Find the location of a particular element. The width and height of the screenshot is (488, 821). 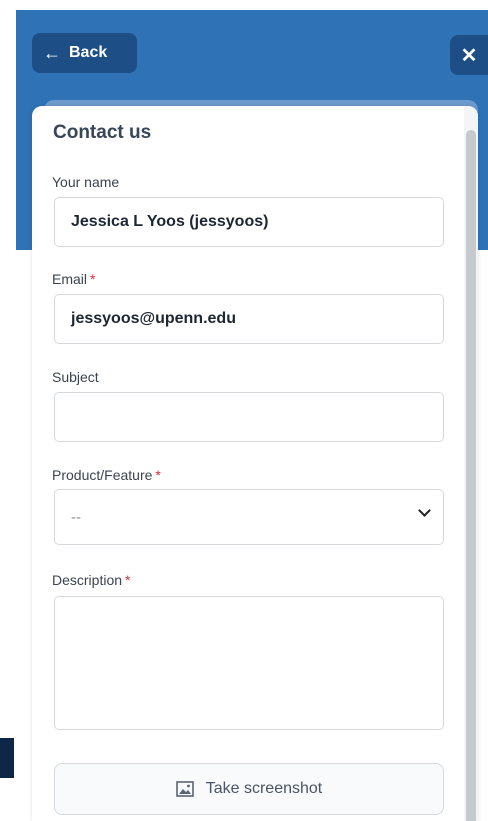

product-select-value: -- is located at coordinates (76, 517).